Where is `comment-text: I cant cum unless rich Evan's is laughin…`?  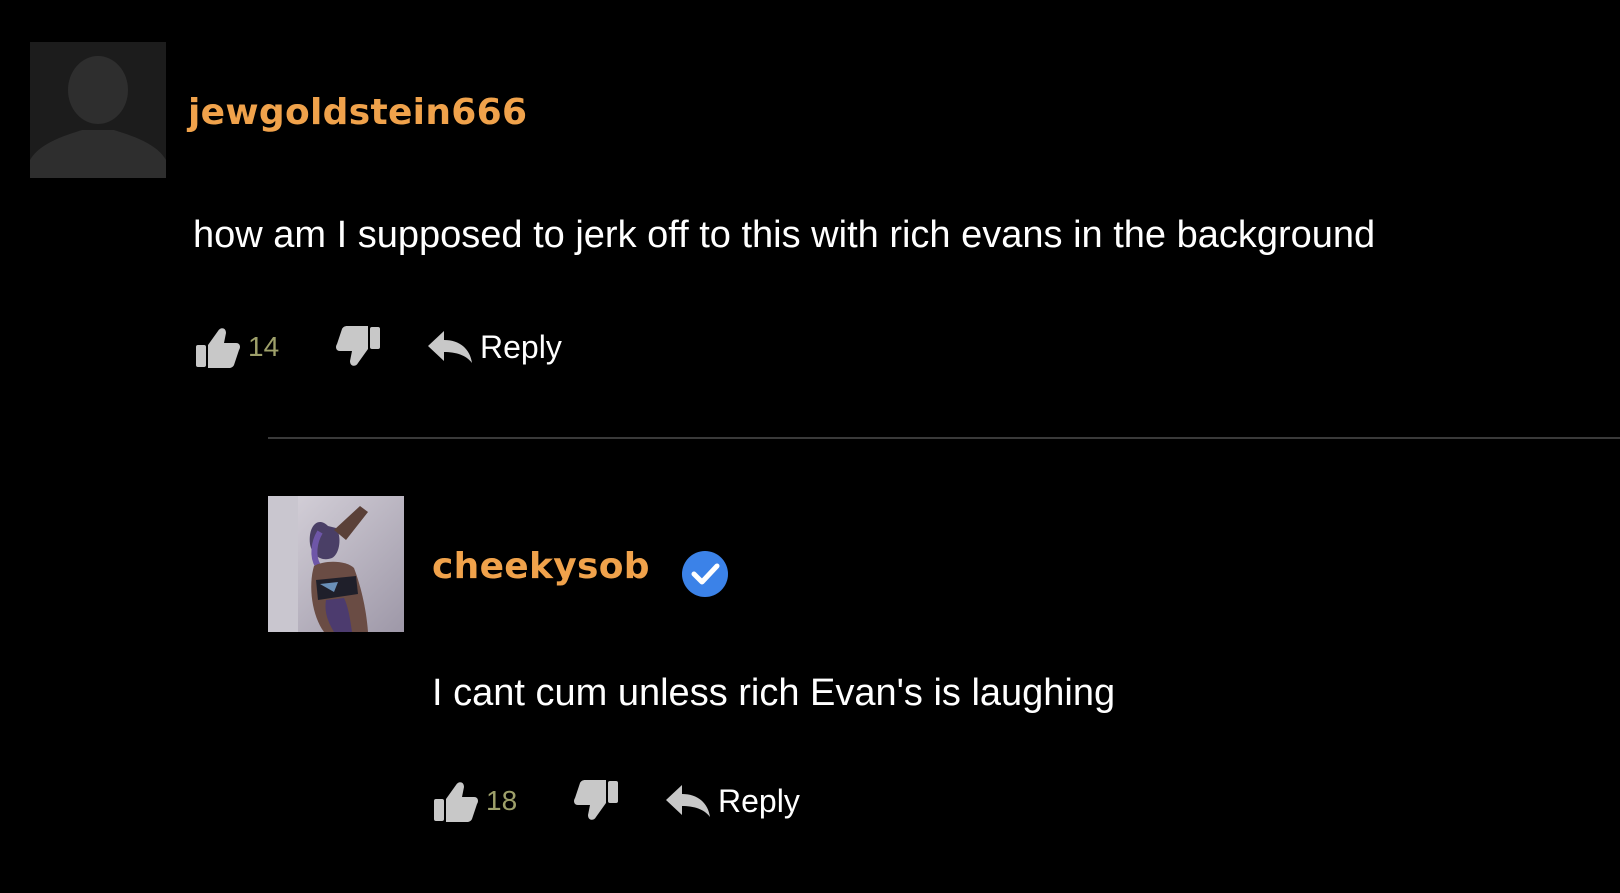 comment-text: I cant cum unless rich Evan's is laughin… is located at coordinates (774, 693).